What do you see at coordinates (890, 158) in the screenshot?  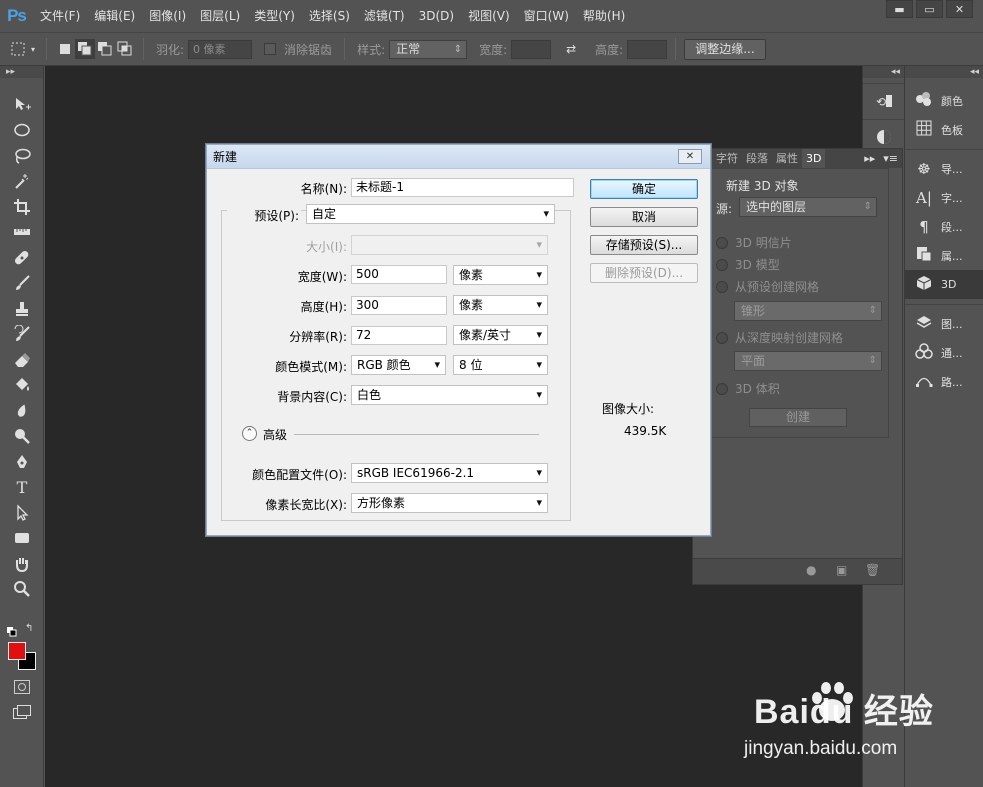 I see `panel-menu-icon: ▾≡` at bounding box center [890, 158].